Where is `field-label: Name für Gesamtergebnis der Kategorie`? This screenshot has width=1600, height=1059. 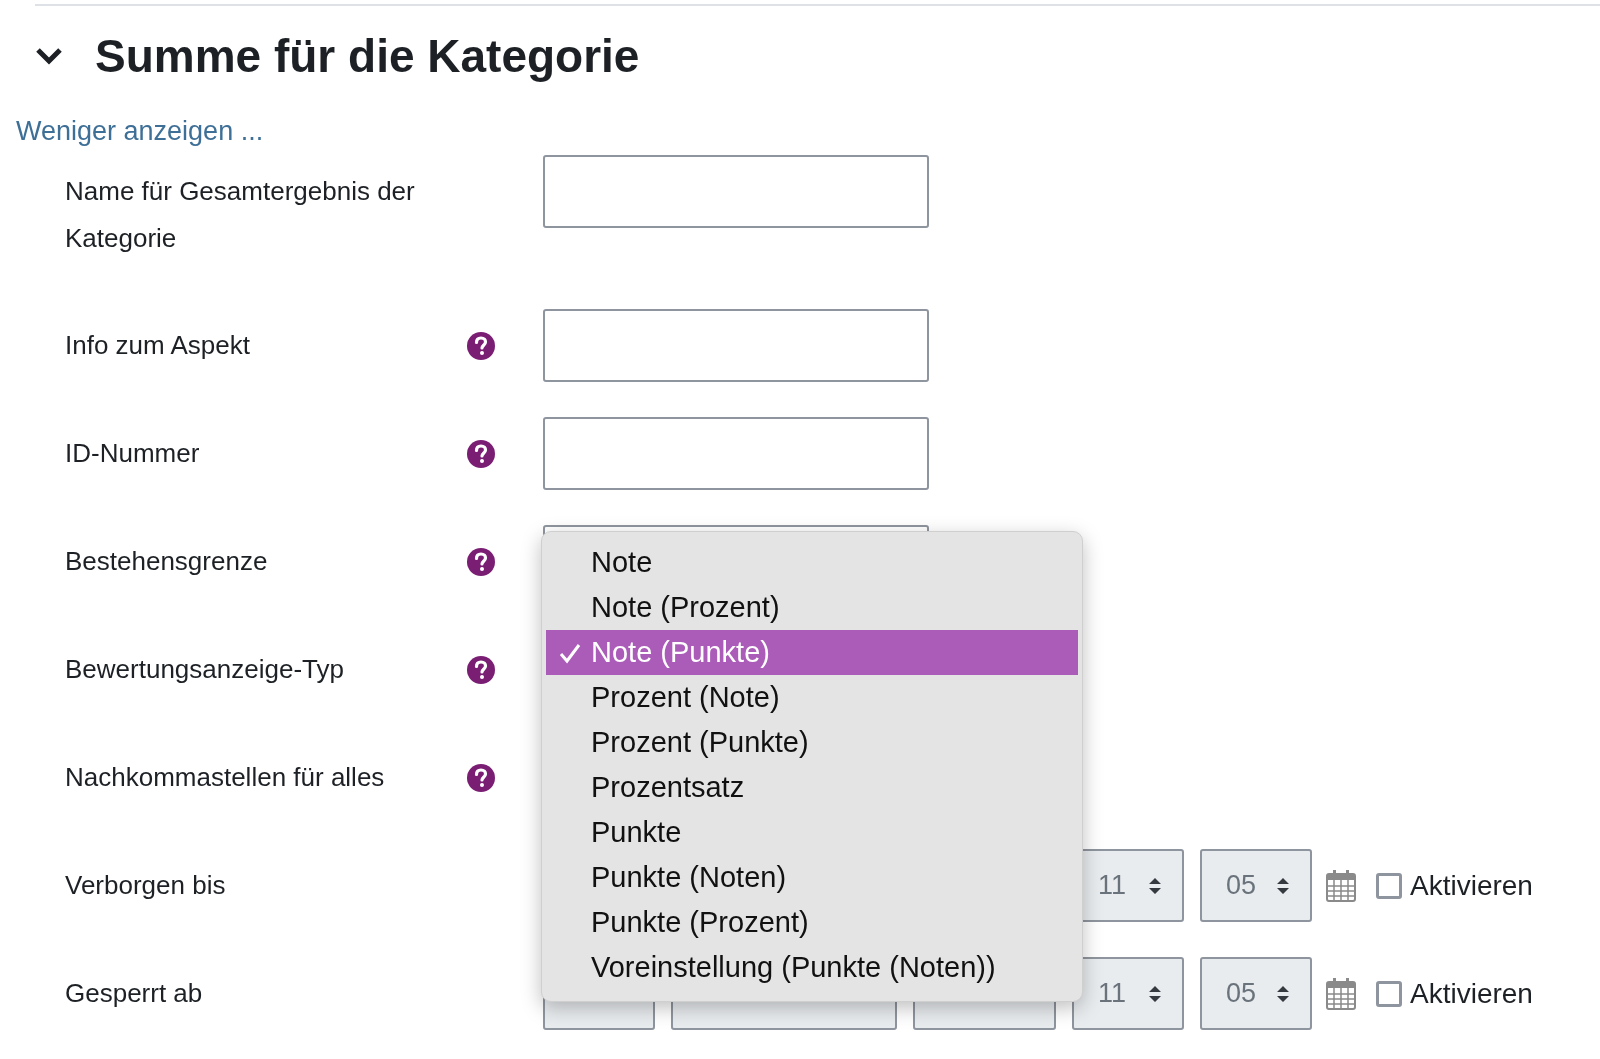 field-label: Name für Gesamtergebnis der Kategorie is located at coordinates (240, 215).